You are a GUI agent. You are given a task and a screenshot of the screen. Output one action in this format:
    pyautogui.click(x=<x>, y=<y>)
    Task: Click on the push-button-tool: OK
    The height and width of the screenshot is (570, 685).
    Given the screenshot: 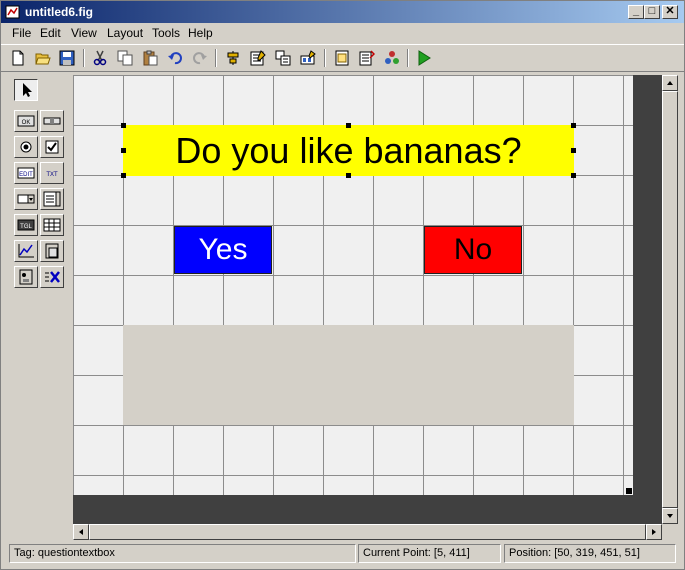 What is the action you would take?
    pyautogui.click(x=26, y=121)
    